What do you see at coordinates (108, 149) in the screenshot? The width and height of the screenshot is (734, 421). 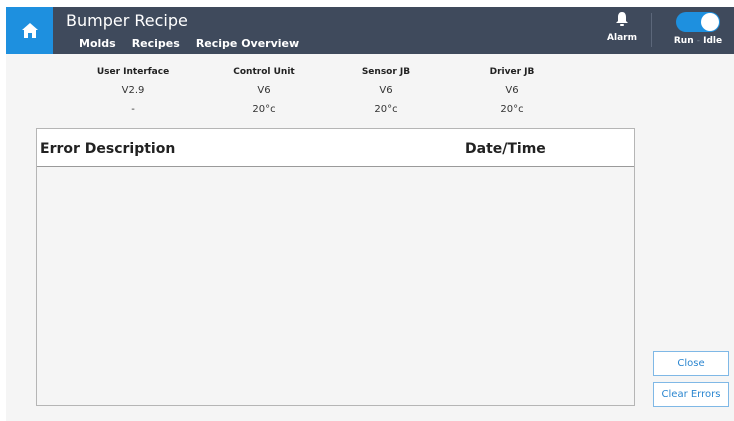 I see `column-header-error-description: Error Description` at bounding box center [108, 149].